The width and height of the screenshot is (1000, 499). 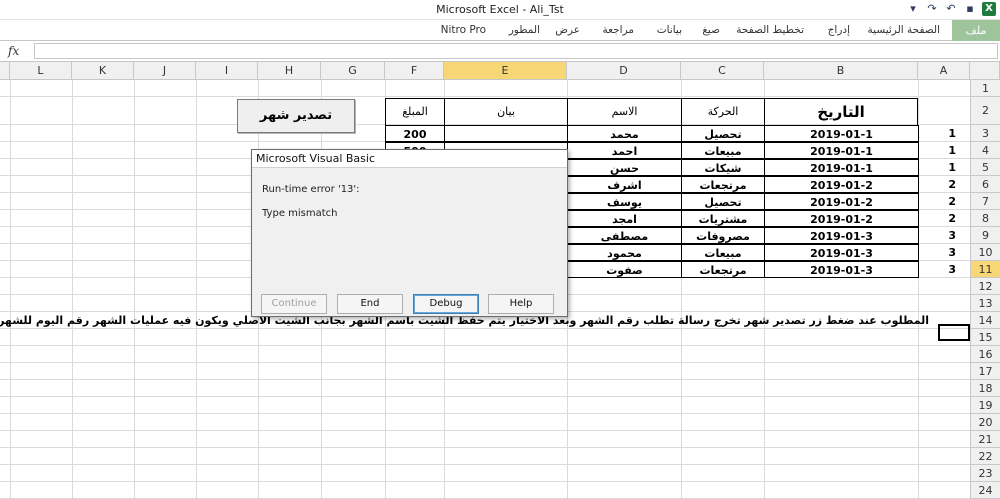 What do you see at coordinates (985, 111) in the screenshot?
I see `row-header-2: 2` at bounding box center [985, 111].